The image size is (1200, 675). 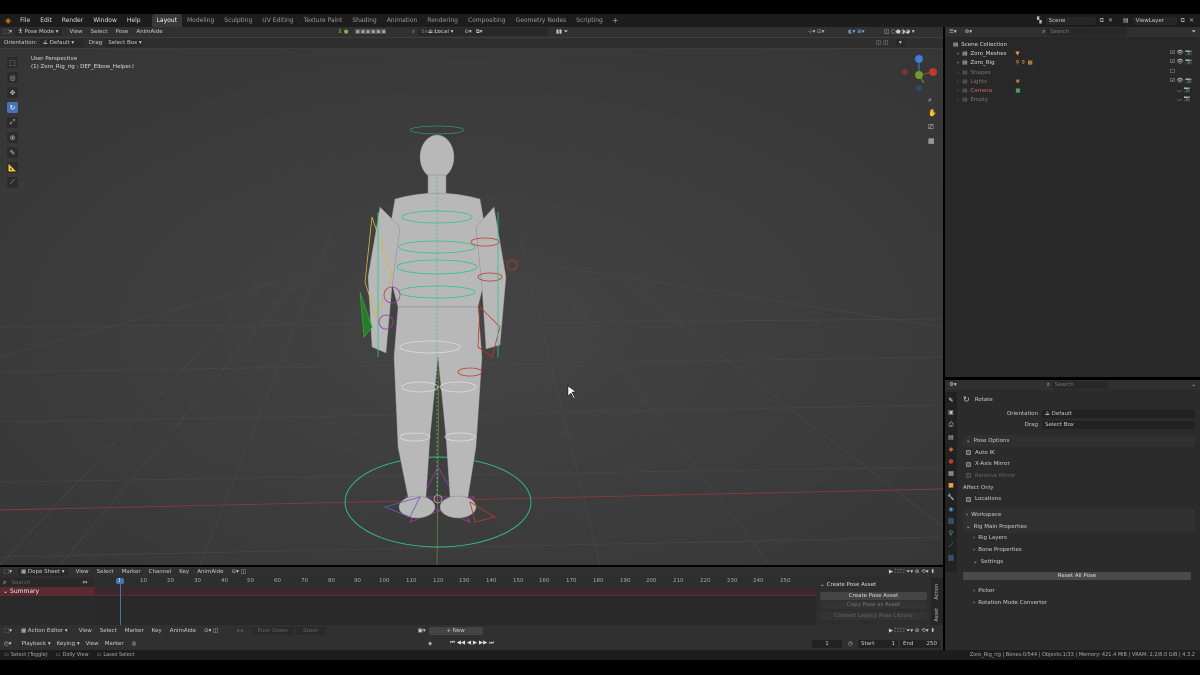 I want to click on settings-subpanel: ⌄ Settings, so click(x=1079, y=562).